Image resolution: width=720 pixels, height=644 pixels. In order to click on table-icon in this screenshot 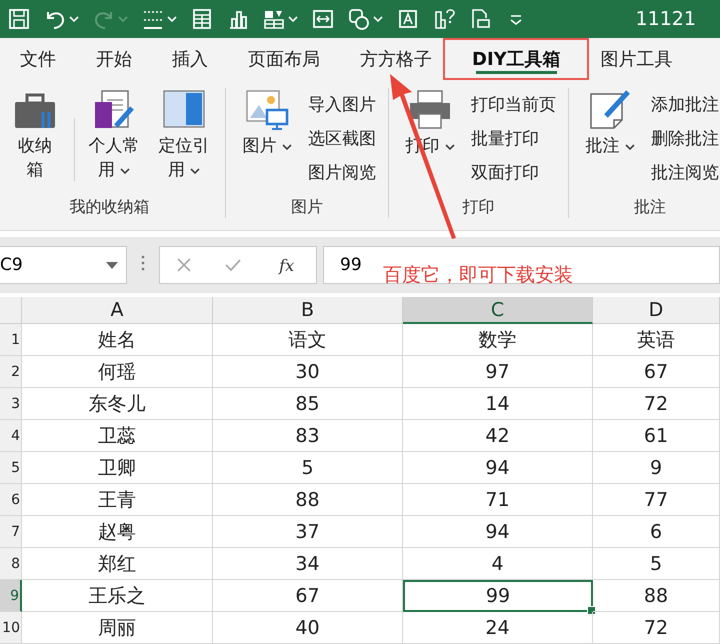, I will do `click(274, 19)`.